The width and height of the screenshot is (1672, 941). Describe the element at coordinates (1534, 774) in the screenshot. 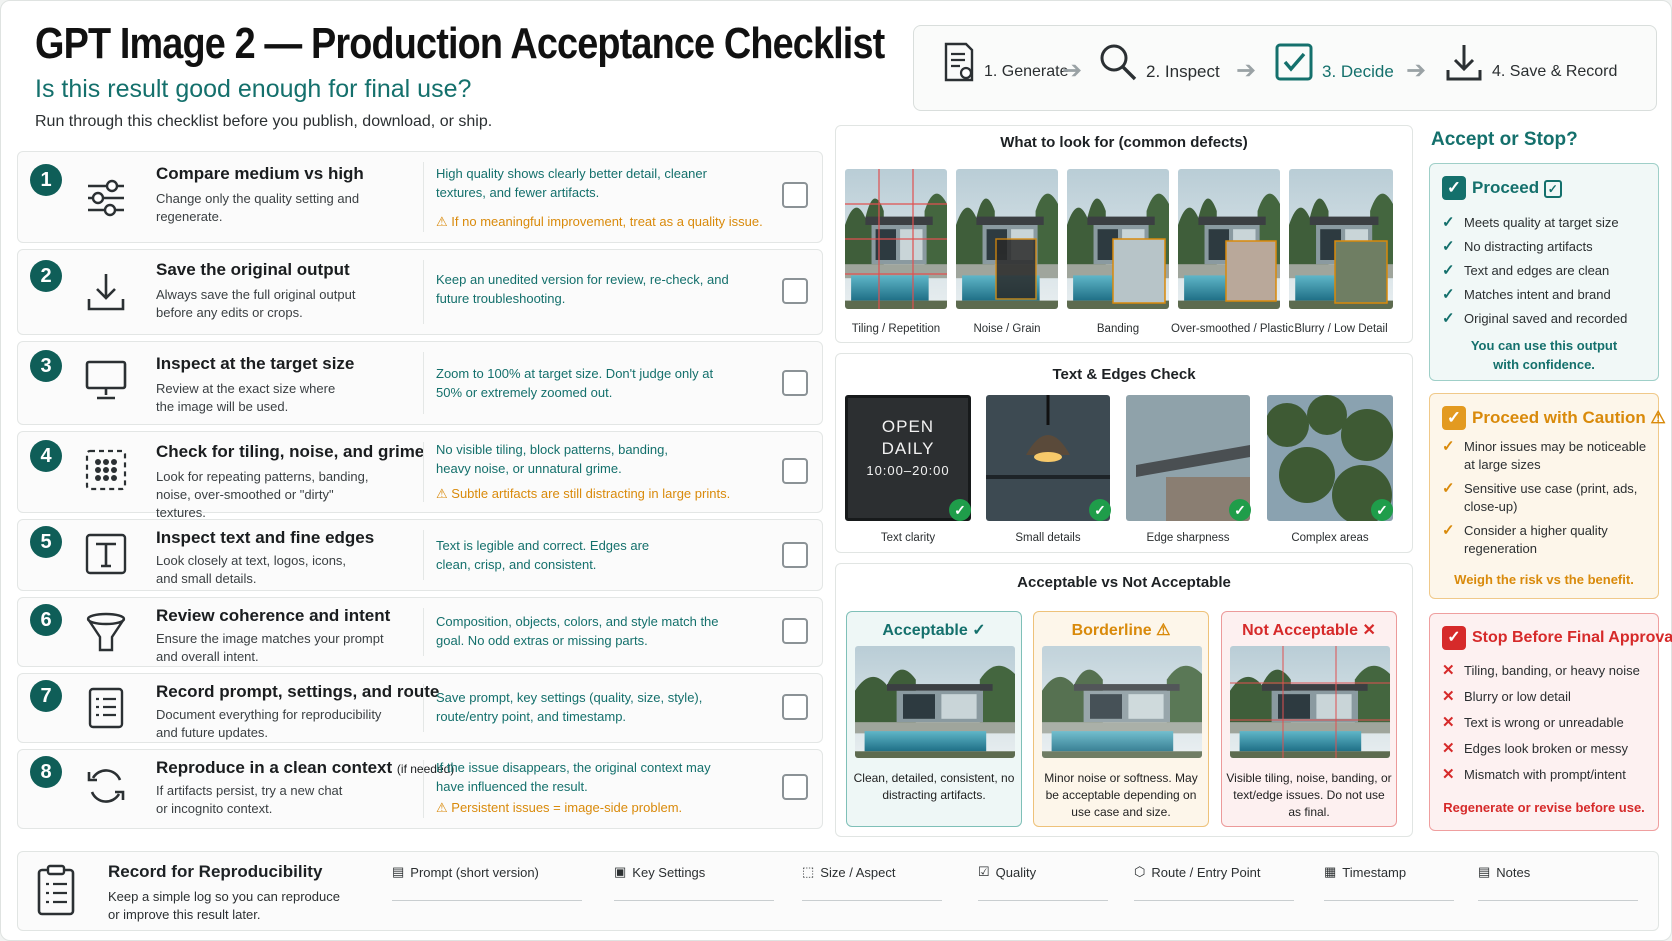

I see `stop-item: ✕ Mismatch with prompt/intent` at that location.